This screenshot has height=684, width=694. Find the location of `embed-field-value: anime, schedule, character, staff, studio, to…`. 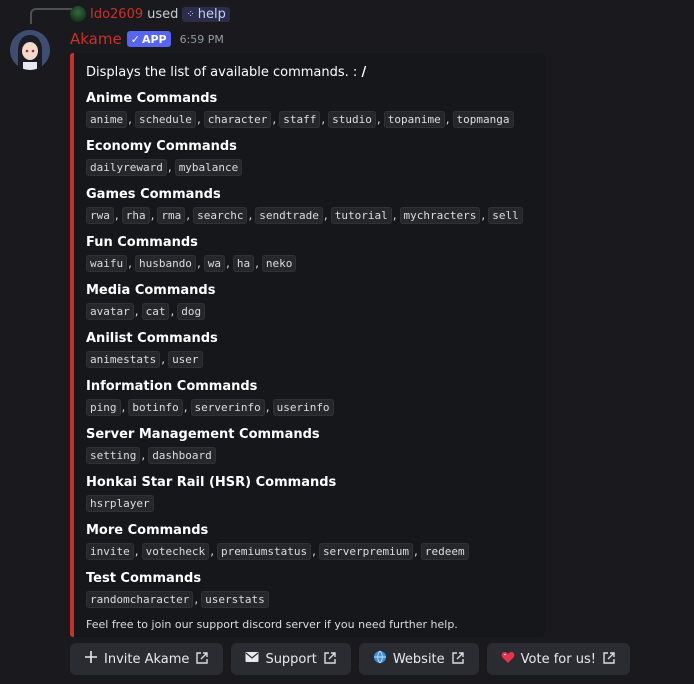

embed-field-value: anime, schedule, character, staff, studio, to… is located at coordinates (309, 119).